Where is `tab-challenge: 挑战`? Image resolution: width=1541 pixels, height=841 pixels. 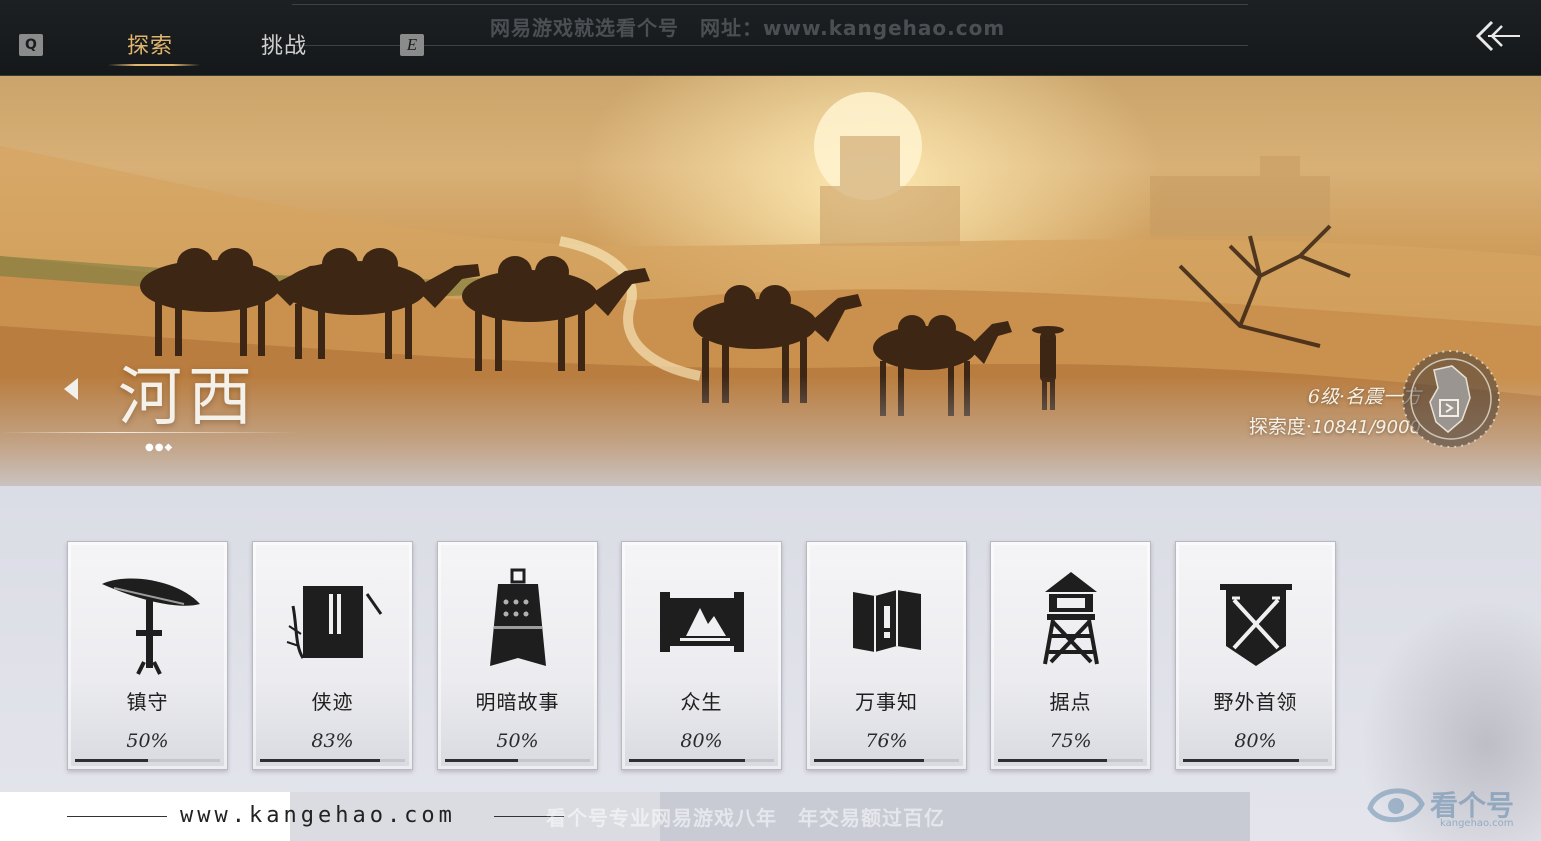
tab-challenge: 挑战 is located at coordinates (284, 44).